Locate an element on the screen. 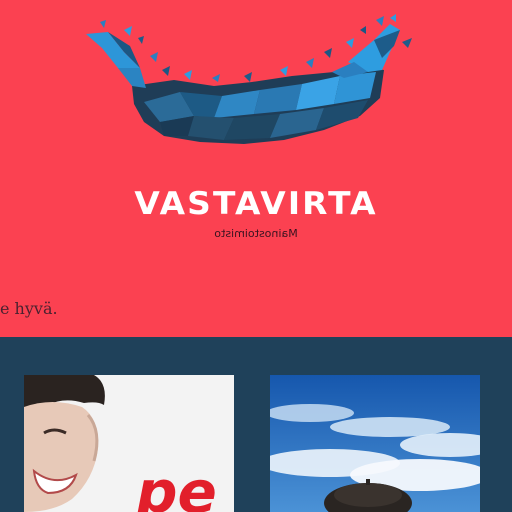  portfolio-item-1: pe is located at coordinates (129, 443).